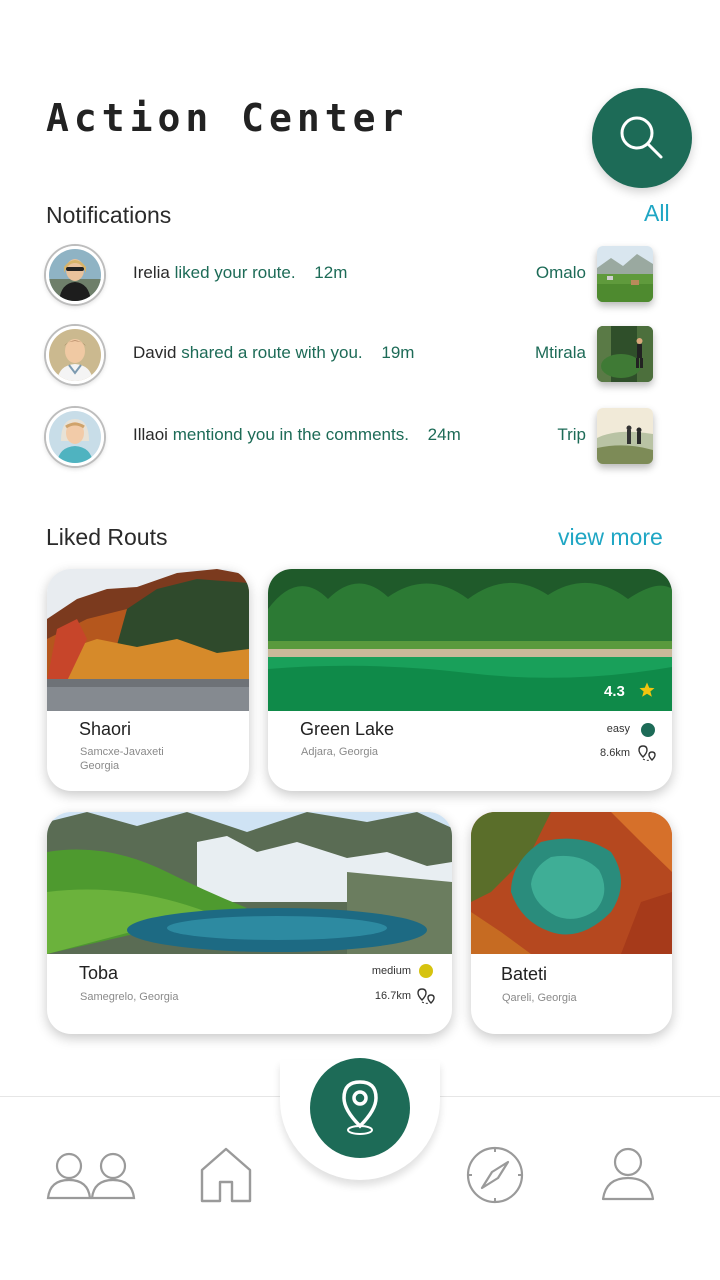 The image size is (720, 1280). I want to click on notification-item: Irelia liked your route. 12m Omalo, so click(351, 276).